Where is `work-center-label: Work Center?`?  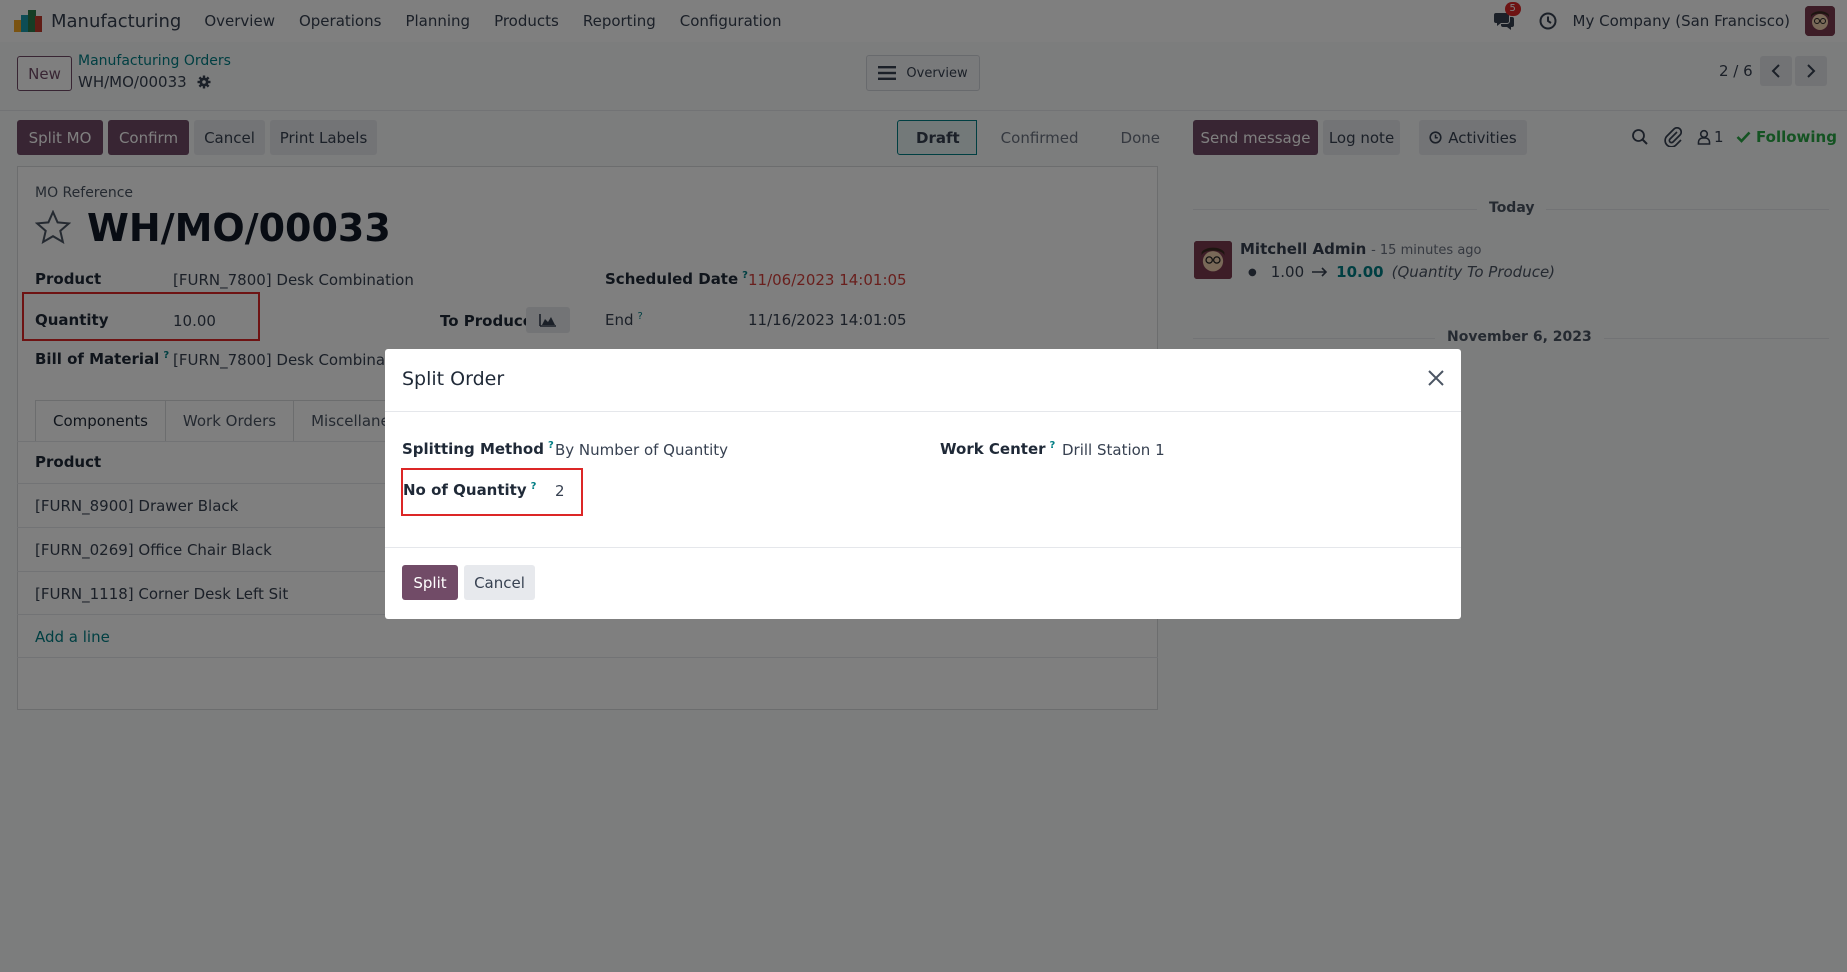 work-center-label: Work Center? is located at coordinates (998, 449).